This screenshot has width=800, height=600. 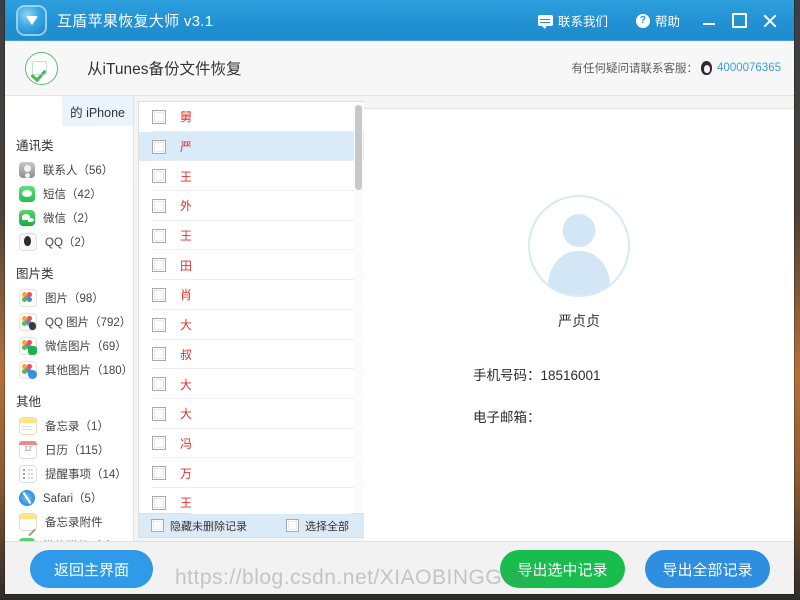 I want to click on sidebar-item-notes: 备忘录（1）, so click(x=69, y=426).